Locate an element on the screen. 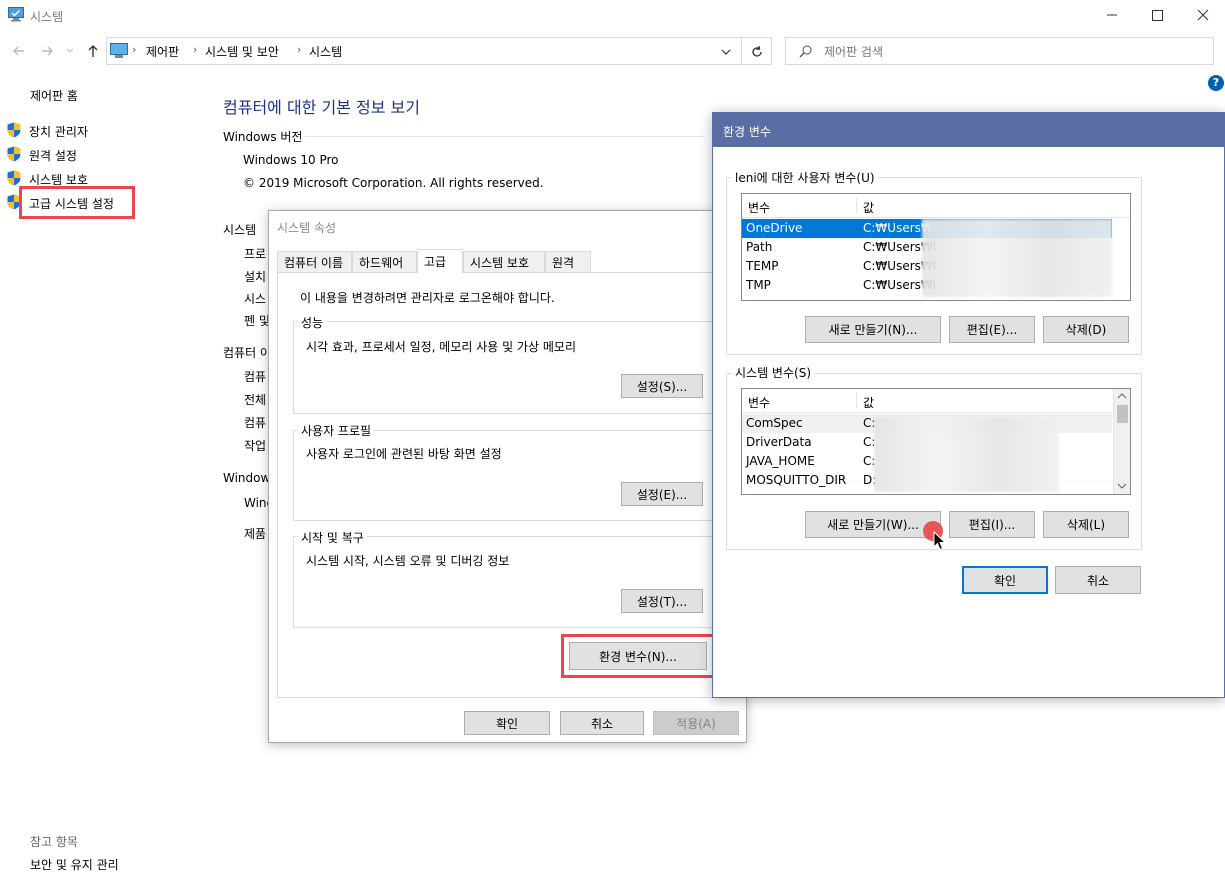 The image size is (1225, 891). forward-icon is located at coordinates (47, 51).